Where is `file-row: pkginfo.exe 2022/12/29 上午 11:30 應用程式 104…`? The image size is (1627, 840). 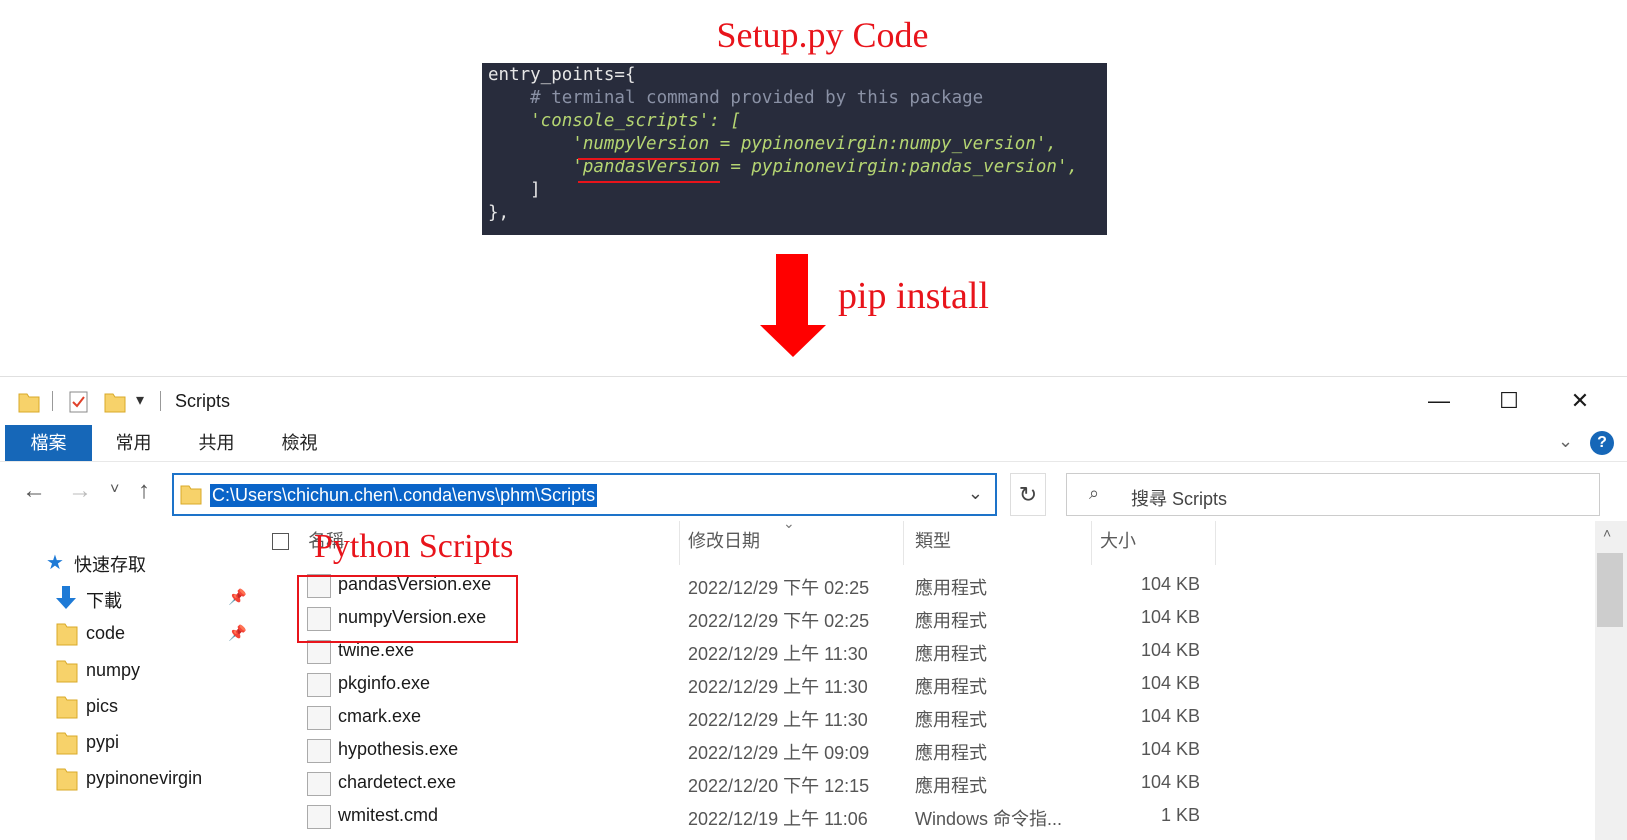 file-row: pkginfo.exe 2022/12/29 上午 11:30 應用程式 104… is located at coordinates (925, 684).